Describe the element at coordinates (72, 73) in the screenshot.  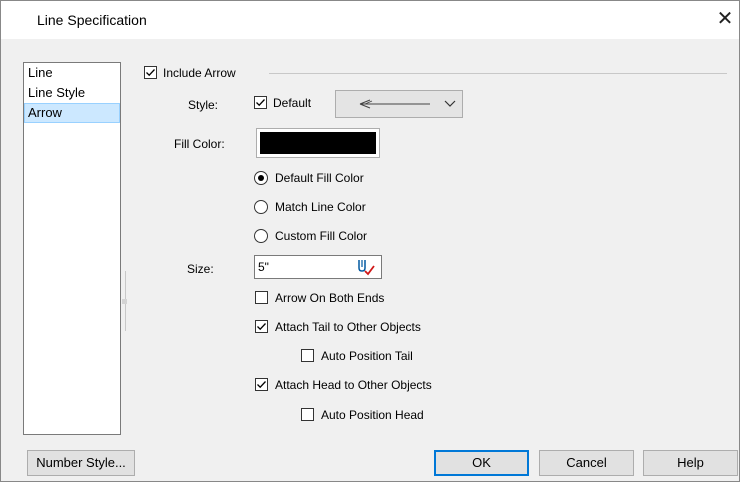
I see `nav-item-line: Line` at that location.